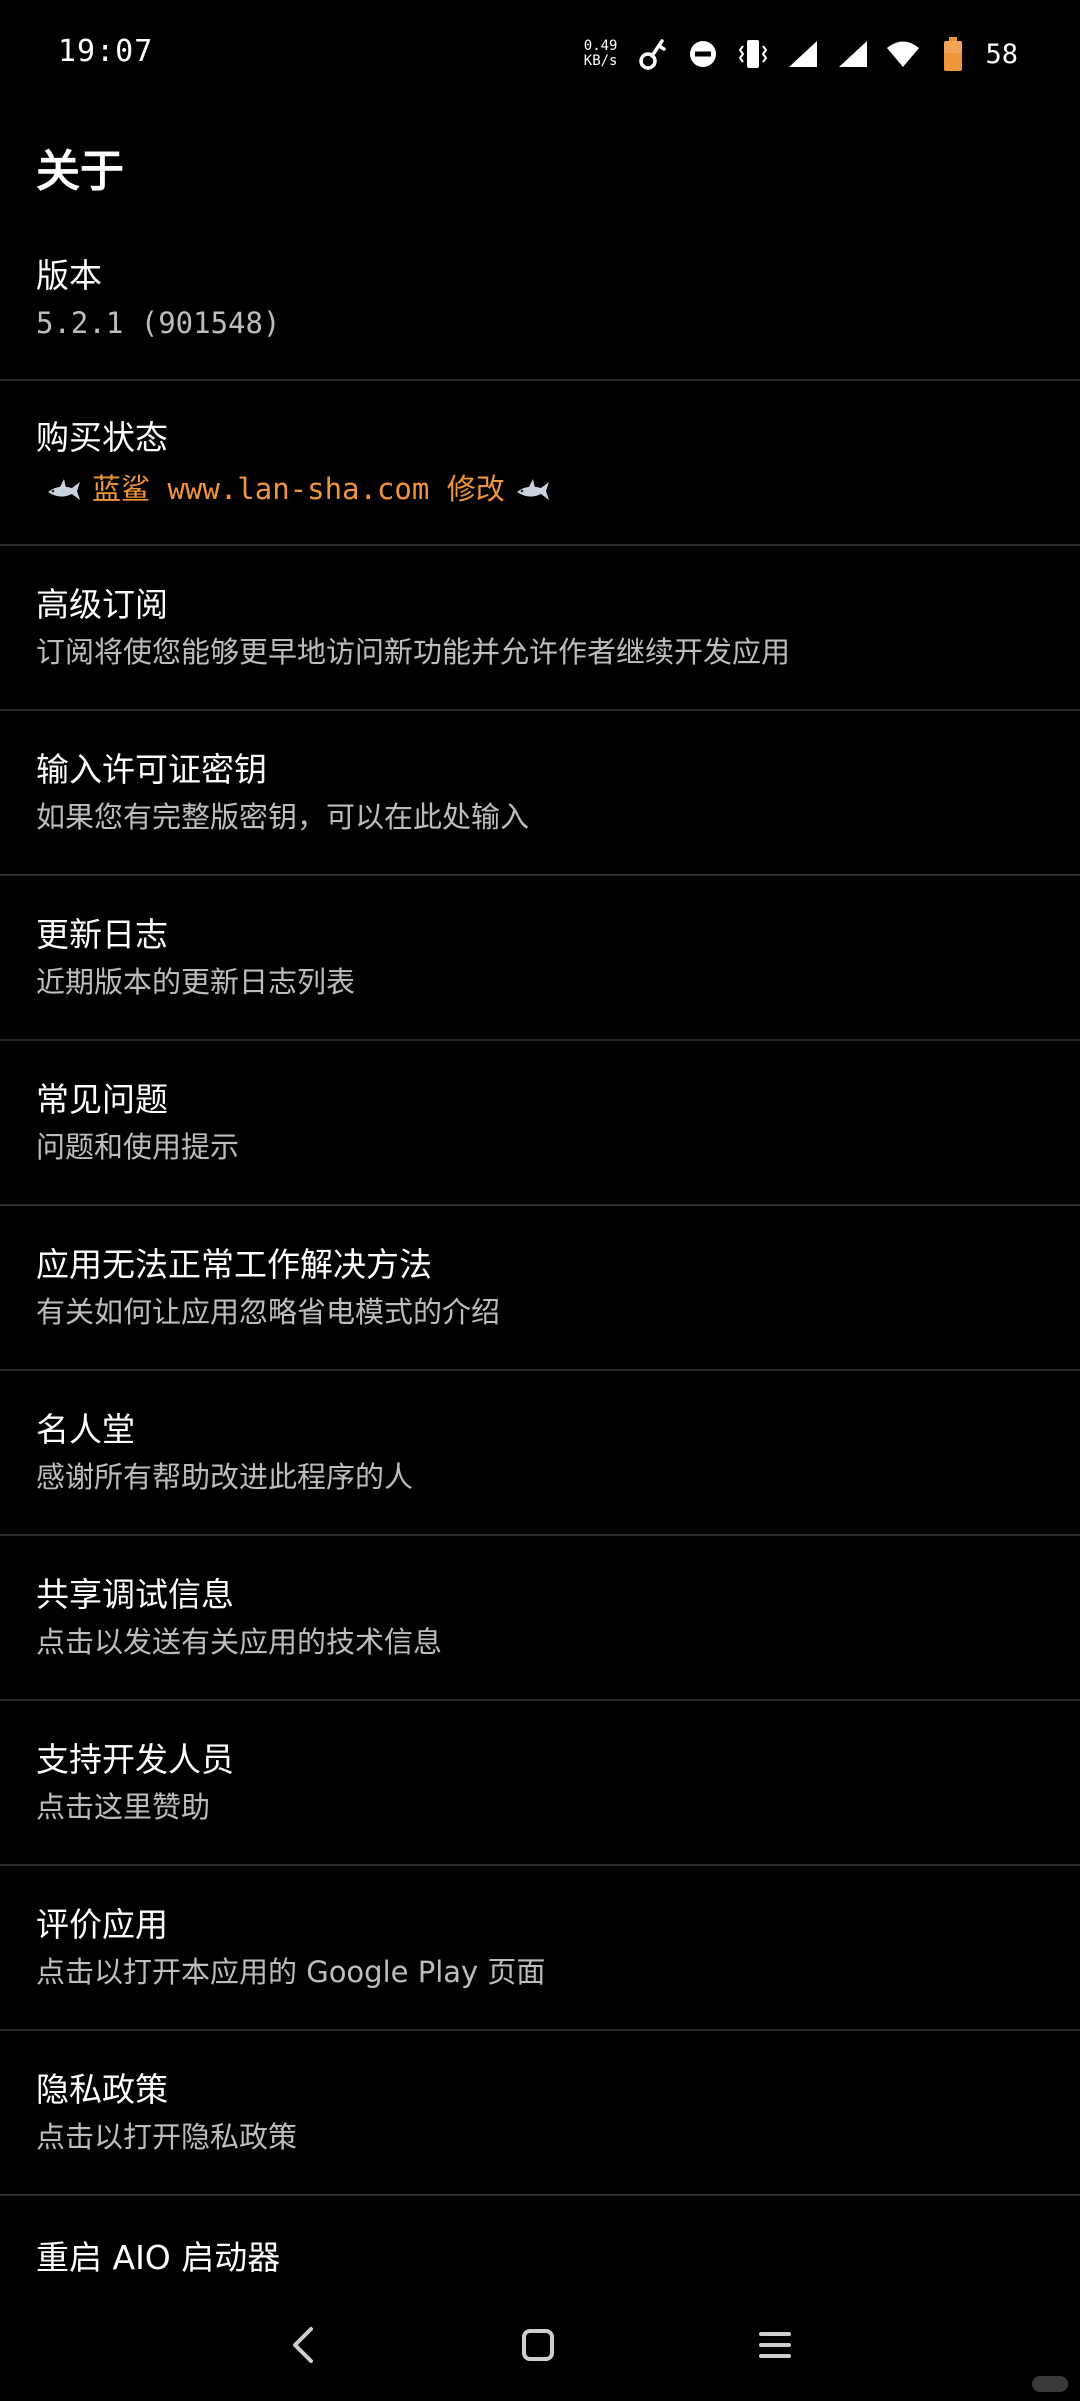  Describe the element at coordinates (102, 2089) in the screenshot. I see `item-title: 隐私政策` at that location.